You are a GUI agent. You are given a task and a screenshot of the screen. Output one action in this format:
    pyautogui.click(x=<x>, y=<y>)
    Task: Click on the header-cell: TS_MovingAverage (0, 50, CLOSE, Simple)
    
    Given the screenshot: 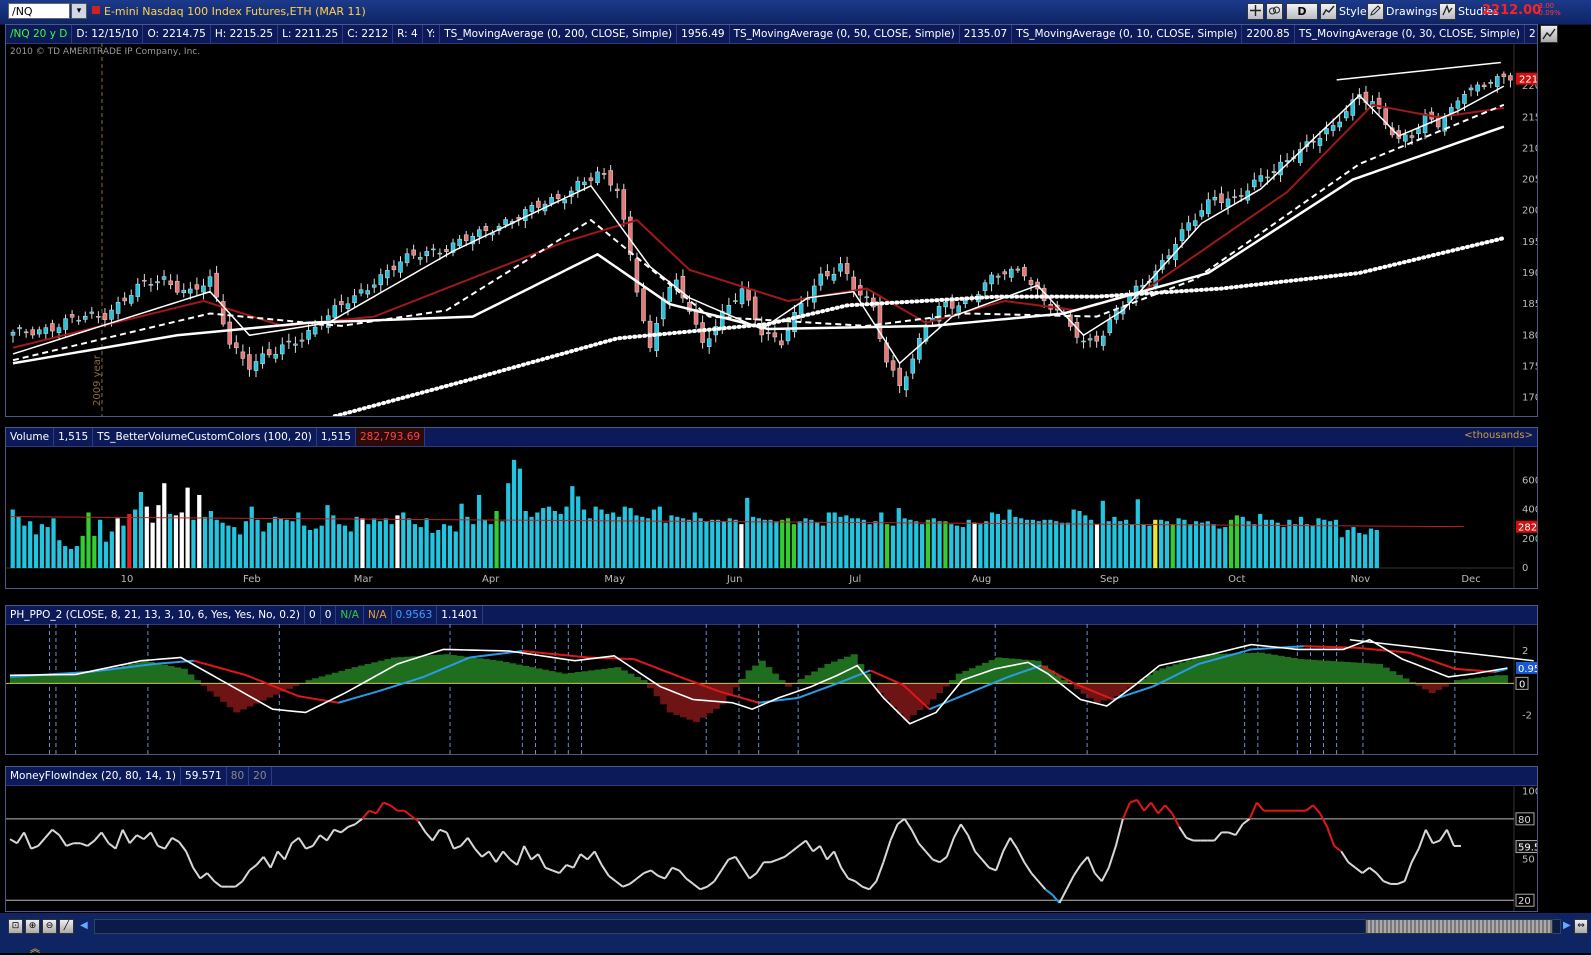 What is the action you would take?
    pyautogui.click(x=845, y=34)
    